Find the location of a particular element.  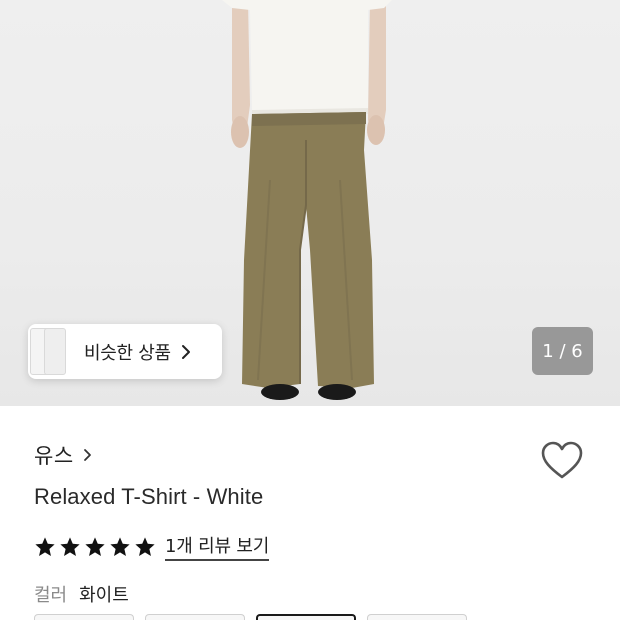

brand-name: 유스 is located at coordinates (54, 456).